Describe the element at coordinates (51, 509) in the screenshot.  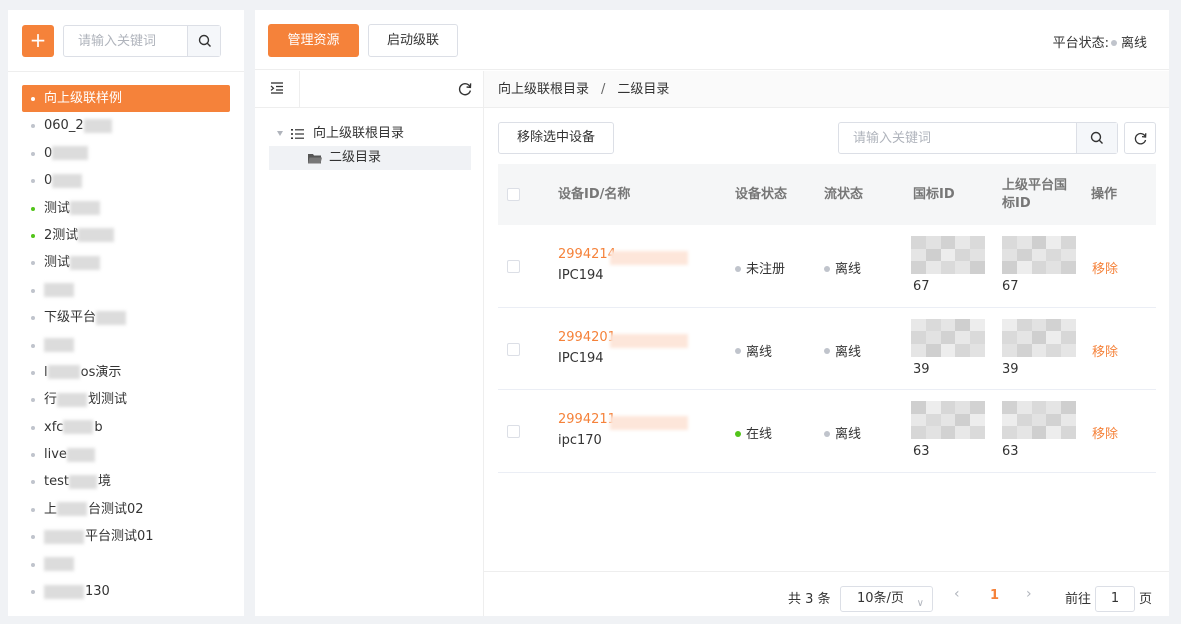
I see `tree-item-label: 上` at that location.